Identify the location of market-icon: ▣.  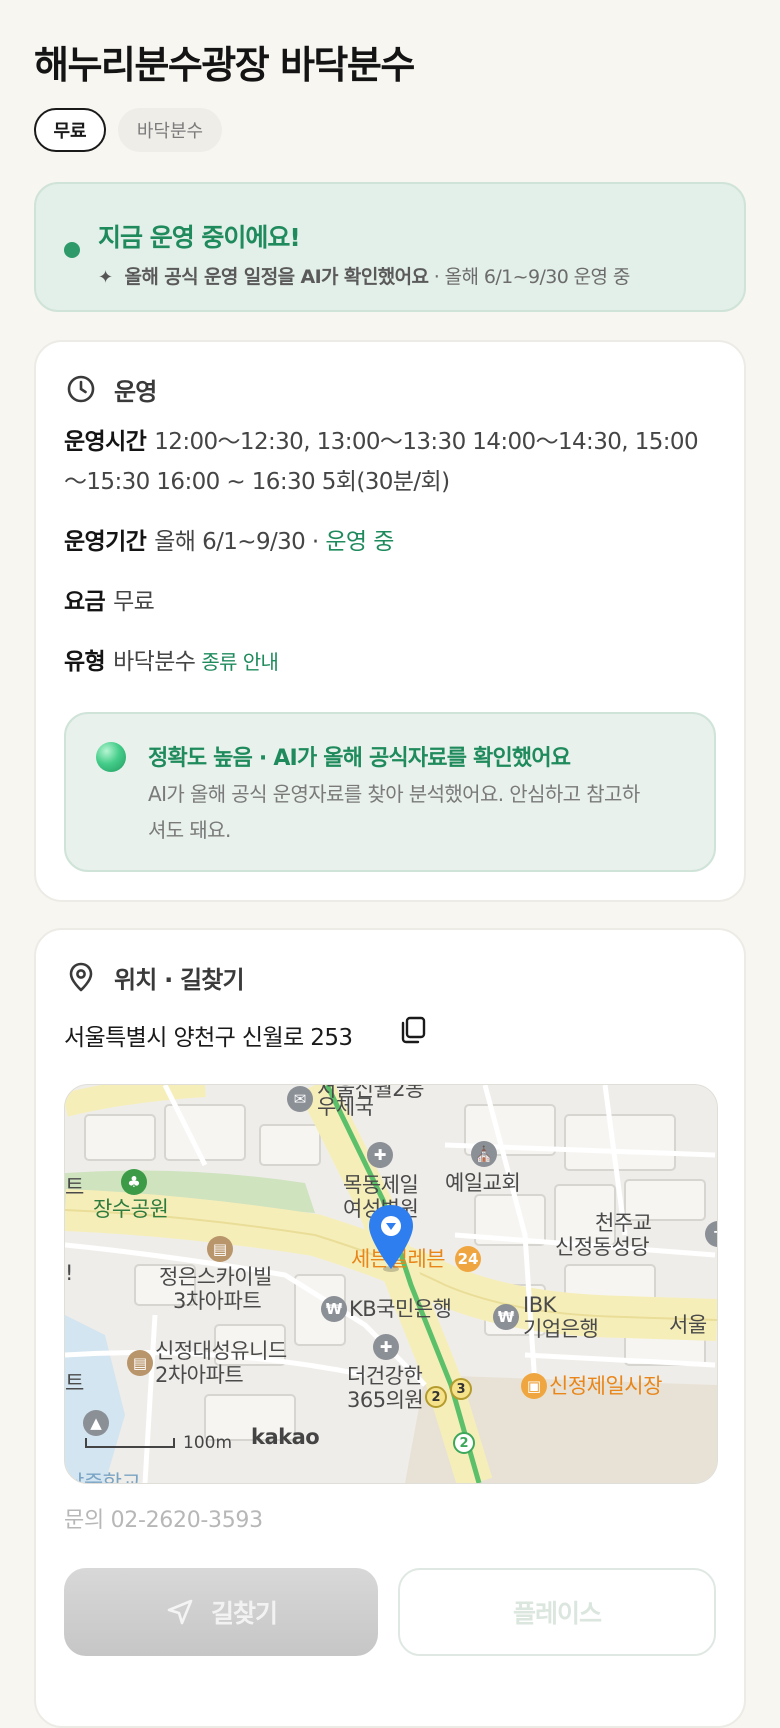
(534, 1386).